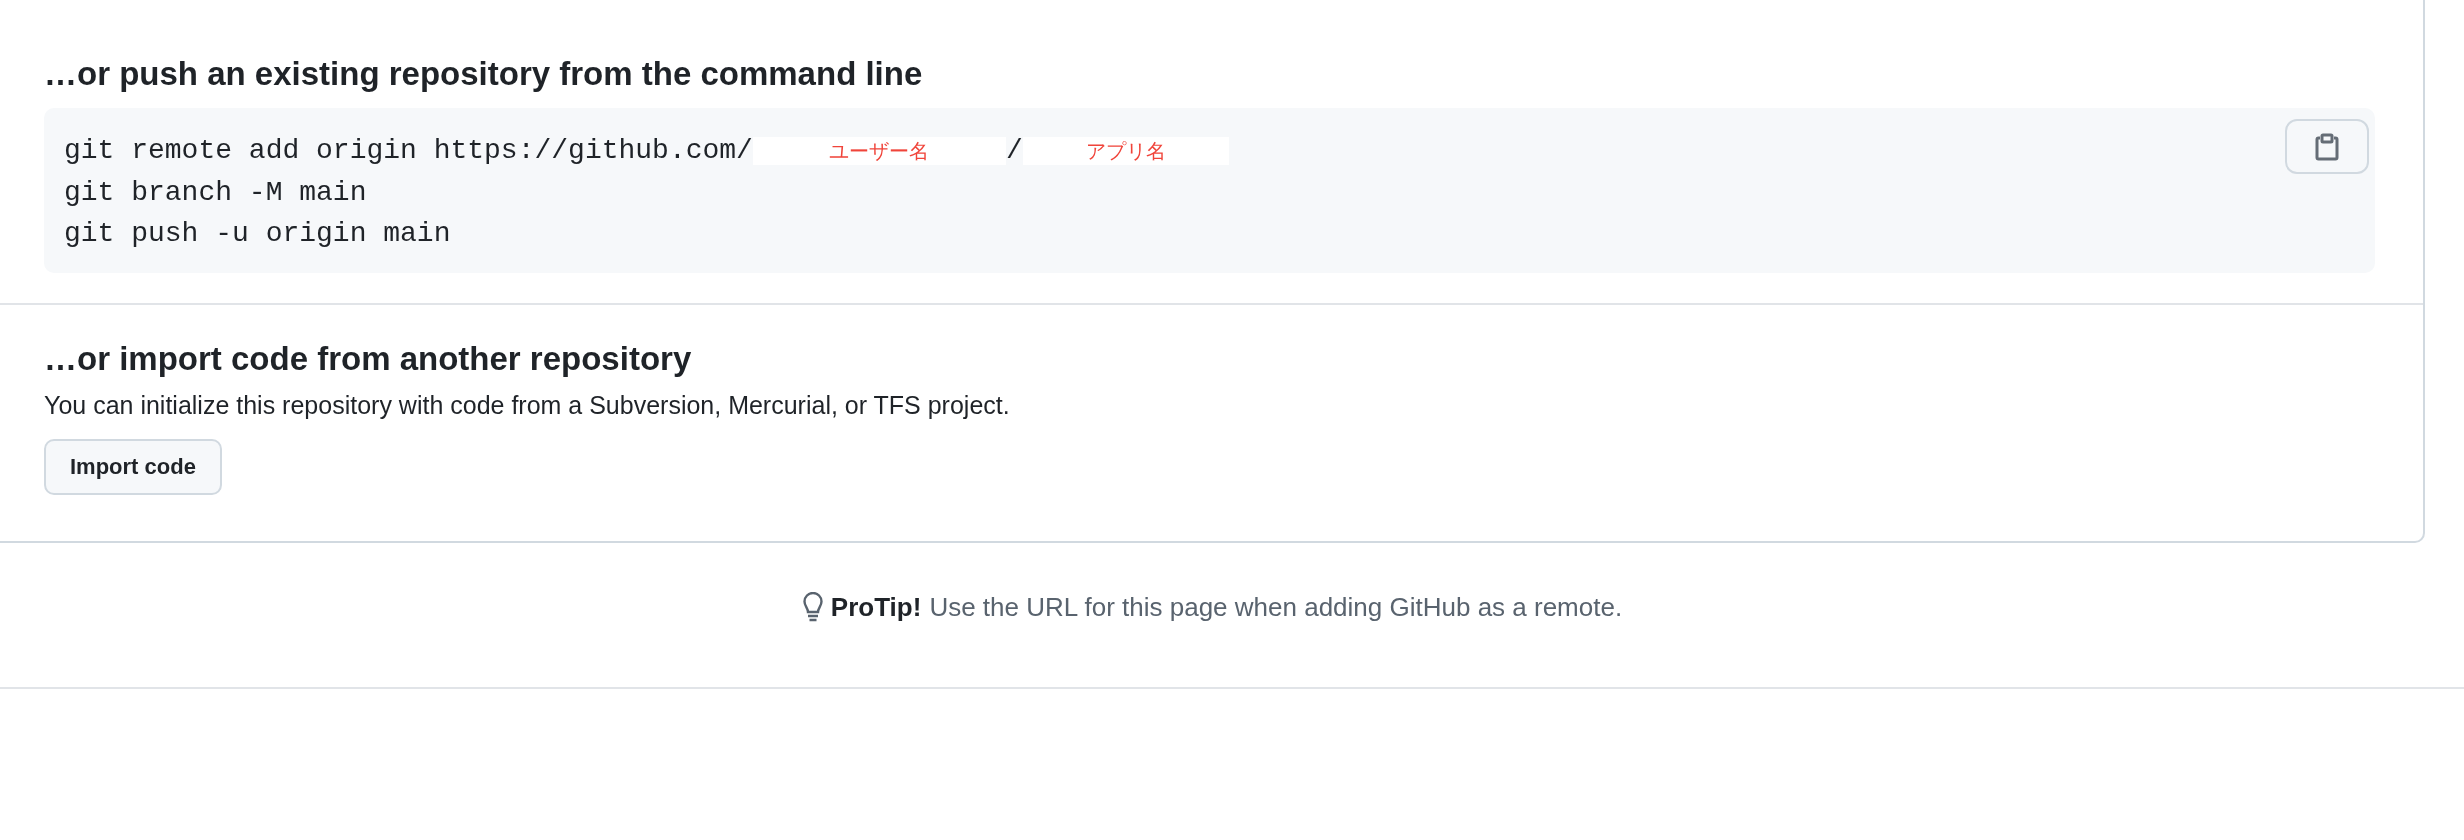 The height and width of the screenshot is (840, 2464). What do you see at coordinates (133, 467) in the screenshot?
I see `import-code-button: Import code` at bounding box center [133, 467].